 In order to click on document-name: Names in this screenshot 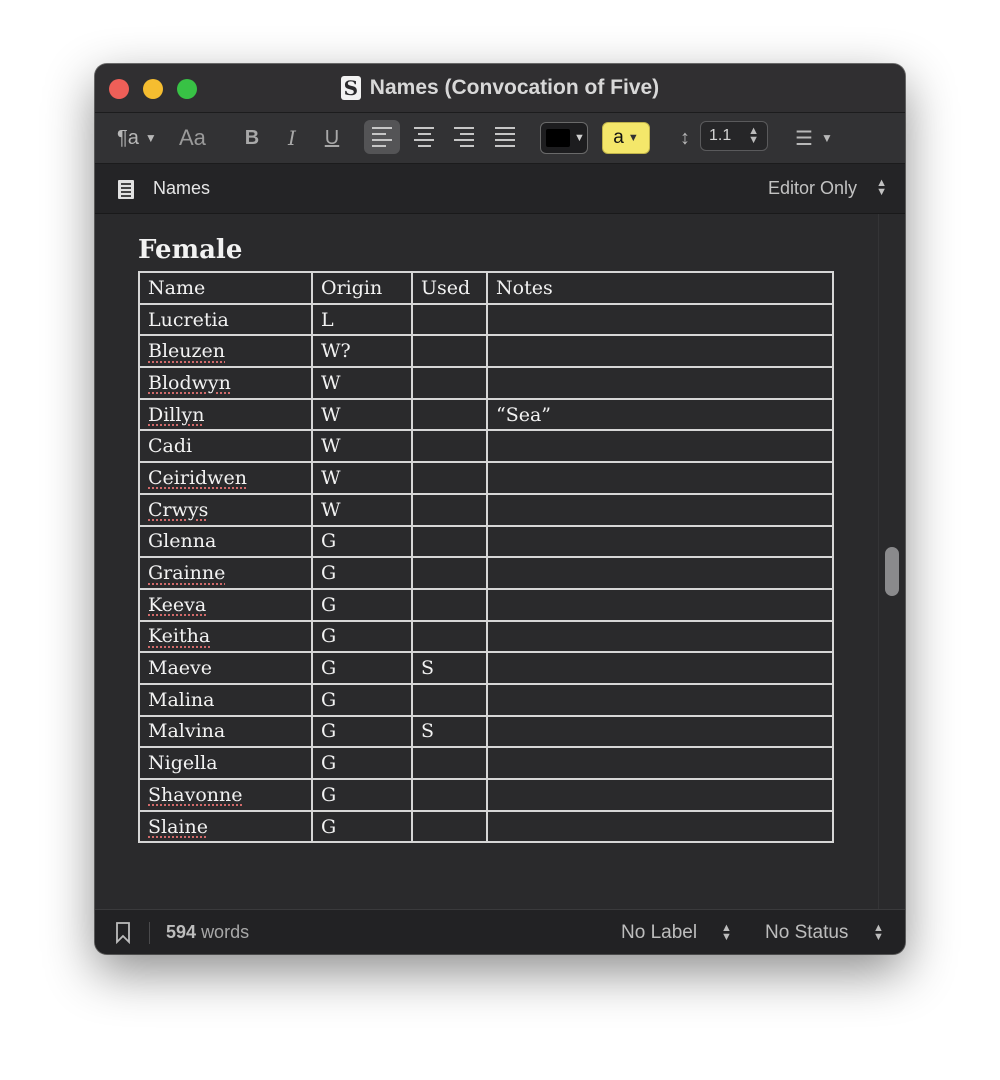, I will do `click(181, 188)`.